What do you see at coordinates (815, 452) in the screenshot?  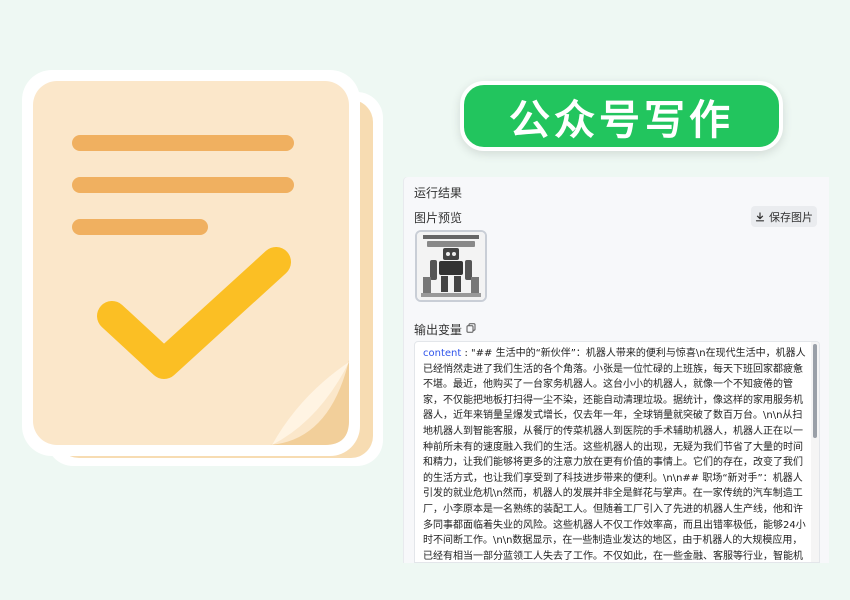 I see `content-scrollbar` at bounding box center [815, 452].